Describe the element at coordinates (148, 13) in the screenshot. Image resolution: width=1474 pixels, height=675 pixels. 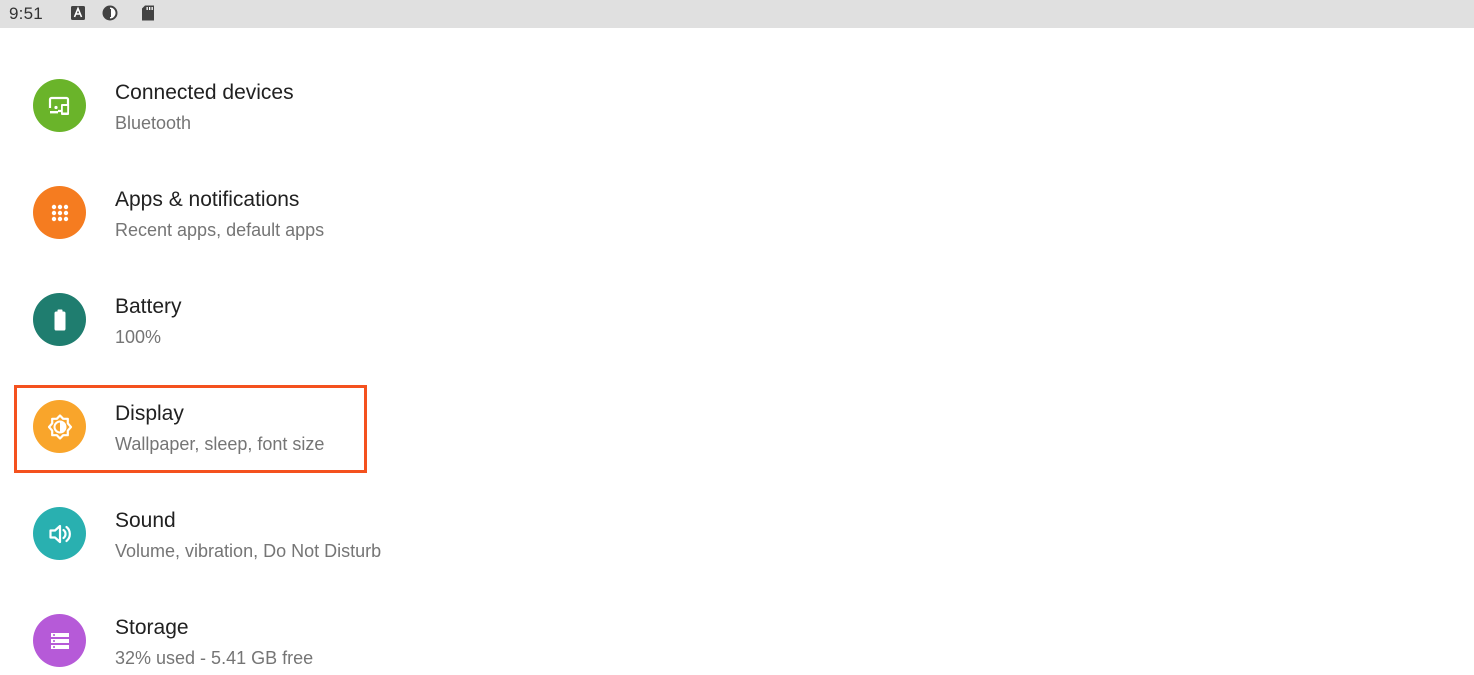
I see `sd-card-icon` at that location.